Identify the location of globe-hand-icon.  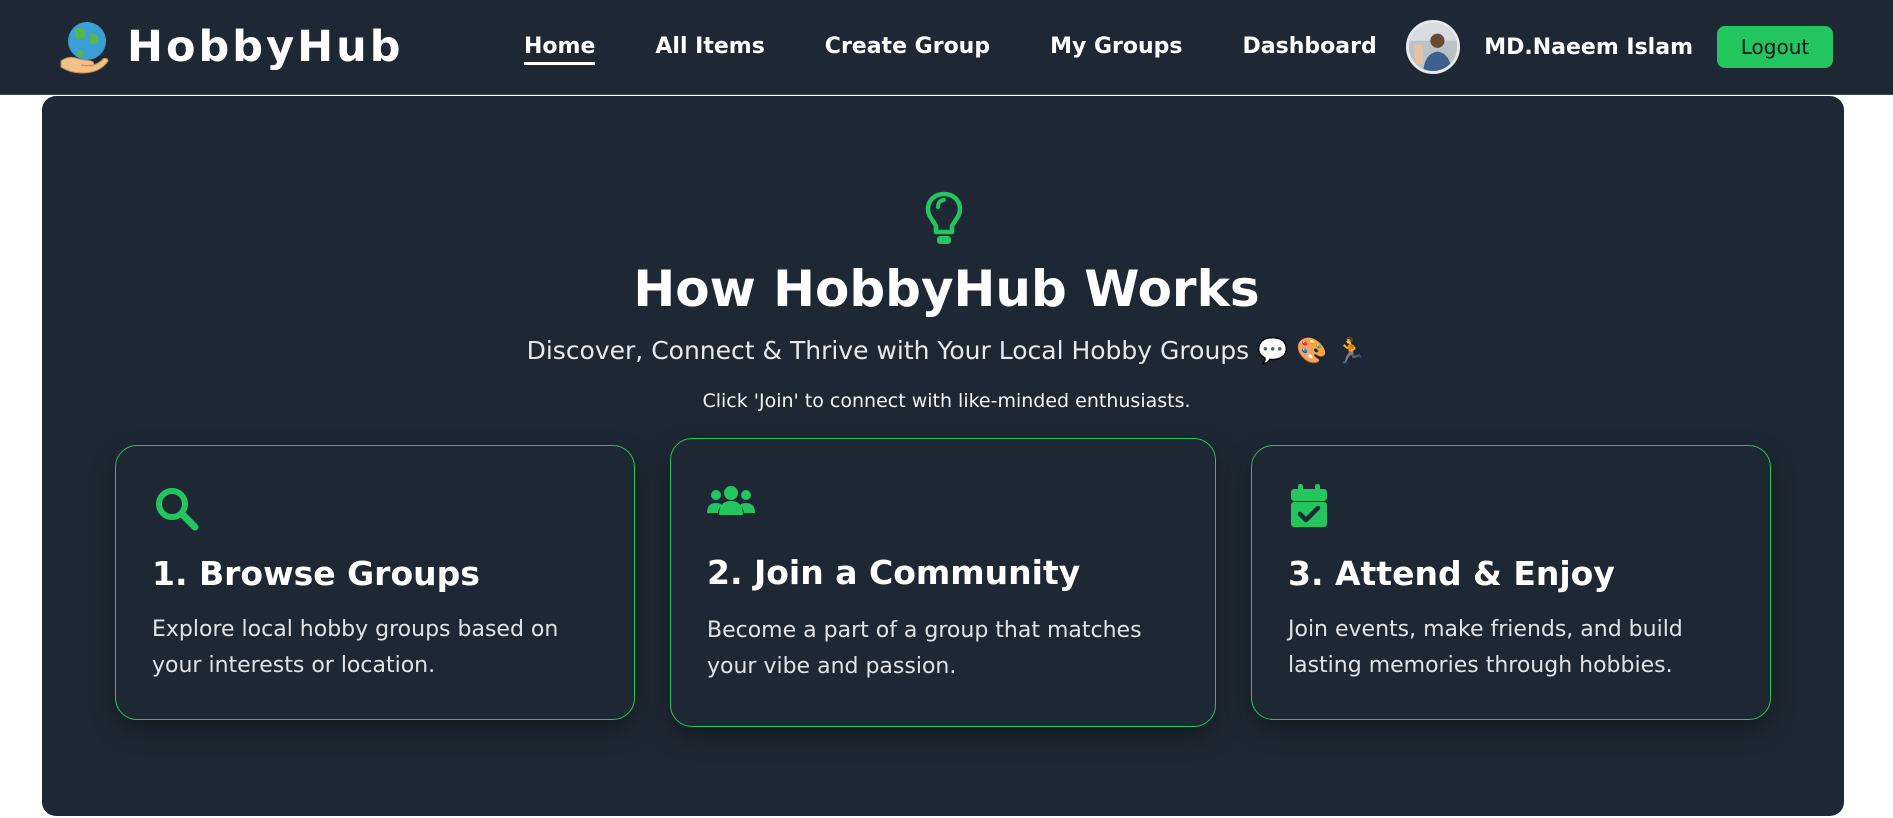
(84, 48).